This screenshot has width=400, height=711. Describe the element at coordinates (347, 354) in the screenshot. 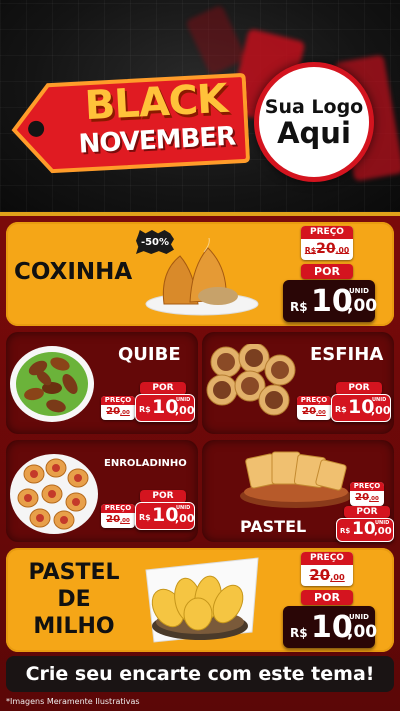

I see `product-name: ESFIHA` at that location.